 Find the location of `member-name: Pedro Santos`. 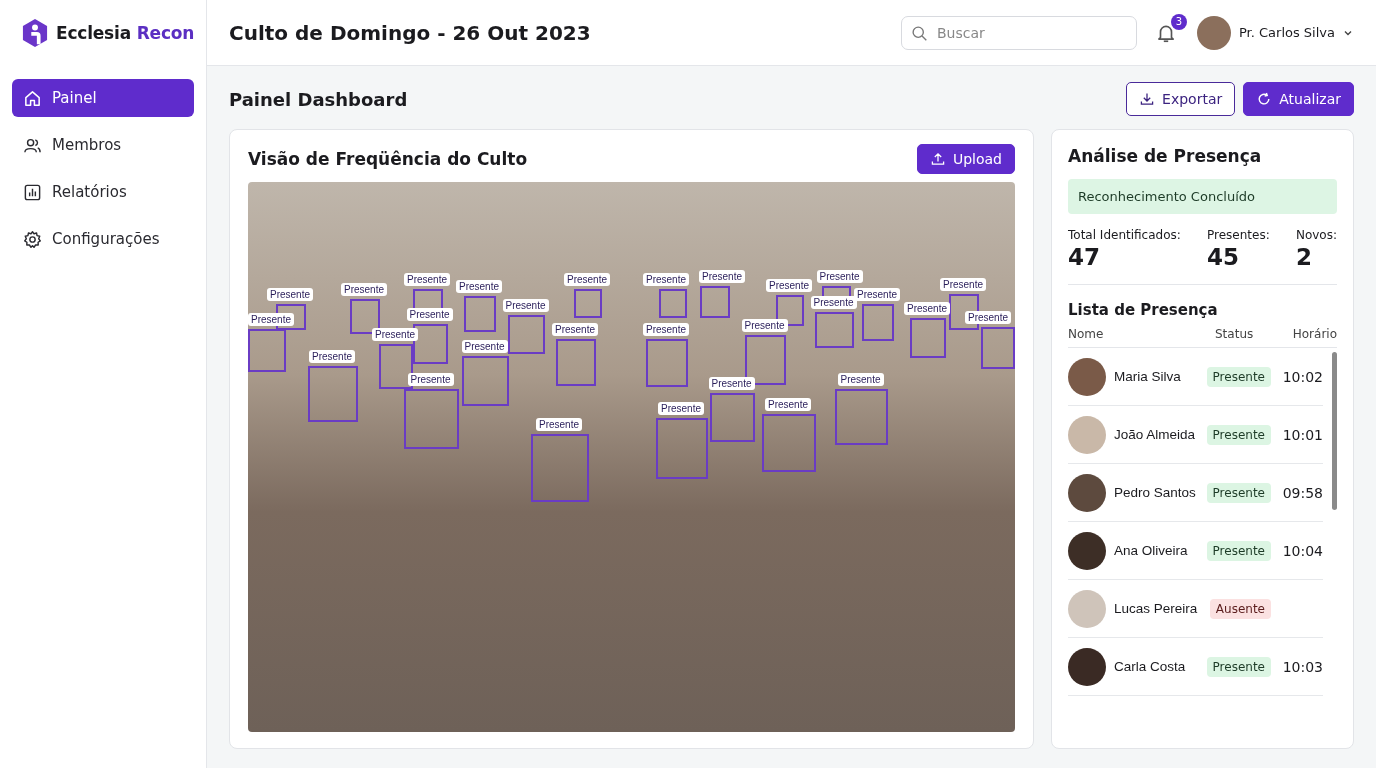

member-name: Pedro Santos is located at coordinates (1155, 492).